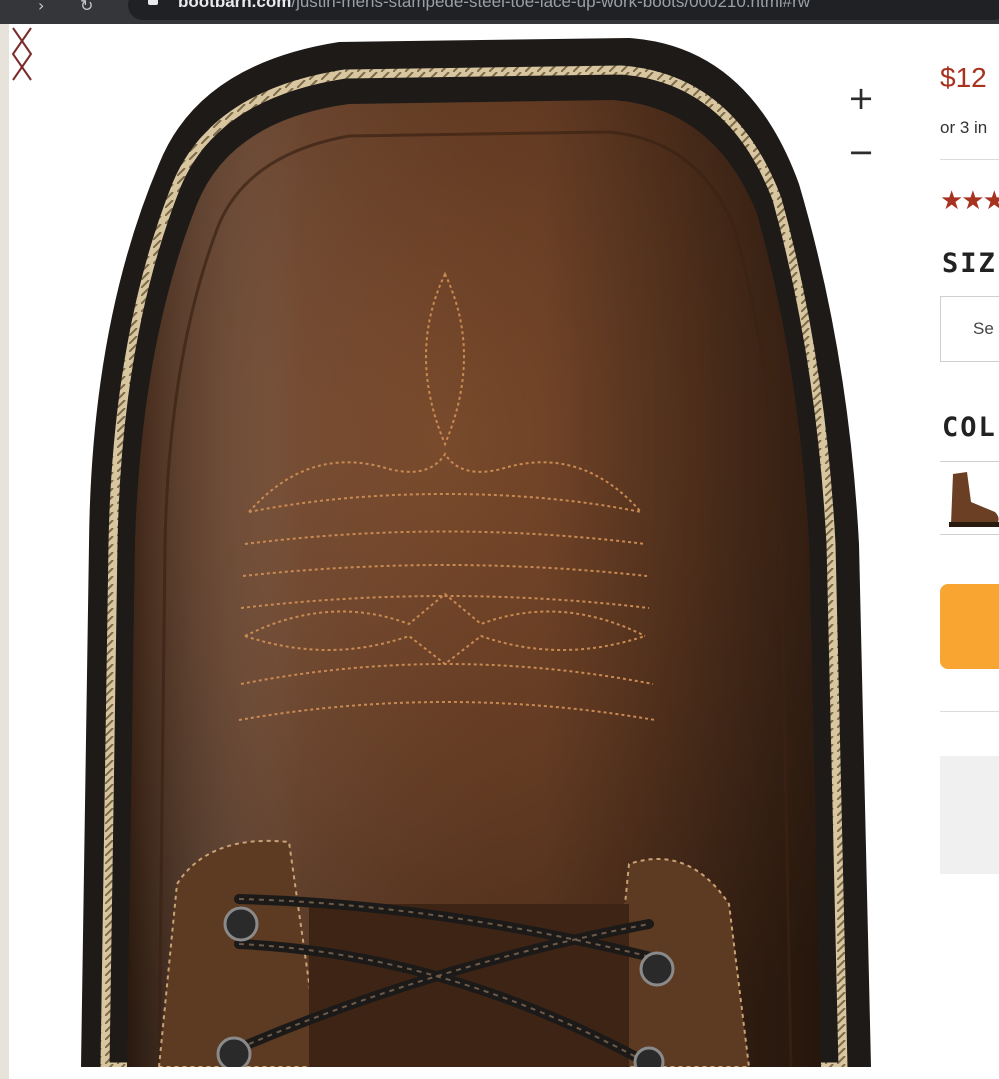 Image resolution: width=999 pixels, height=1079 pixels. I want to click on size-heading: SIZ, so click(969, 263).